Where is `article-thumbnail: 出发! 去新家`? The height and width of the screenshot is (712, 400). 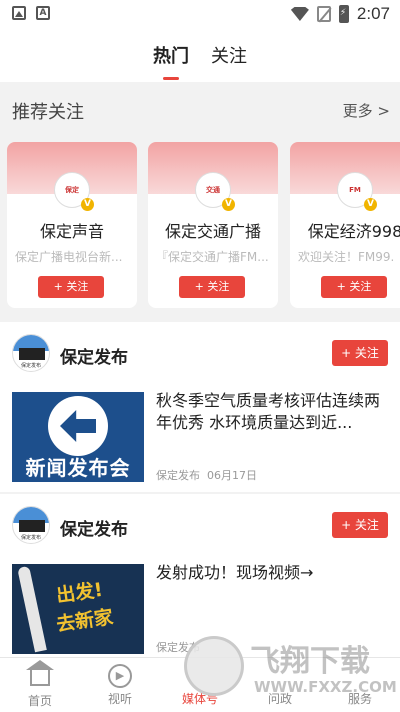
article-thumbnail: 出发! 去新家 is located at coordinates (78, 609).